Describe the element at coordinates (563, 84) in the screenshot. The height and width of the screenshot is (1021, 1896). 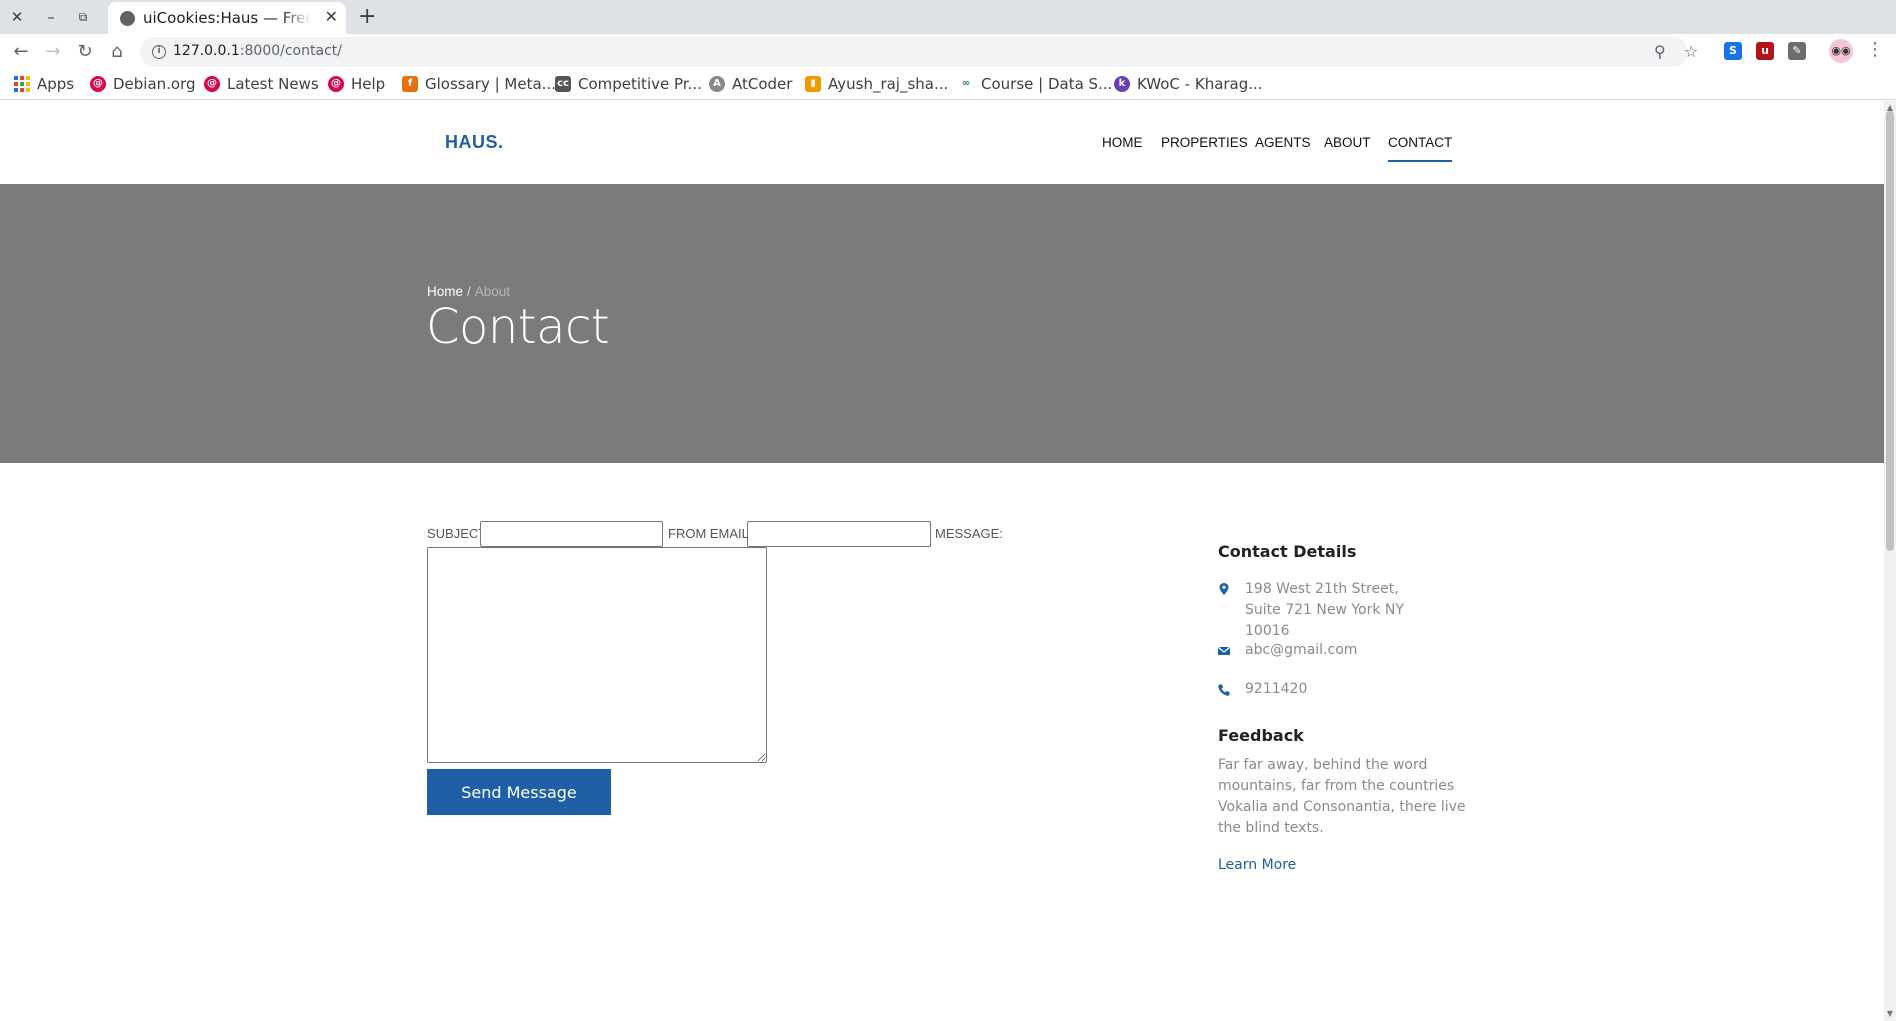
I see `cc-icon: cc` at that location.